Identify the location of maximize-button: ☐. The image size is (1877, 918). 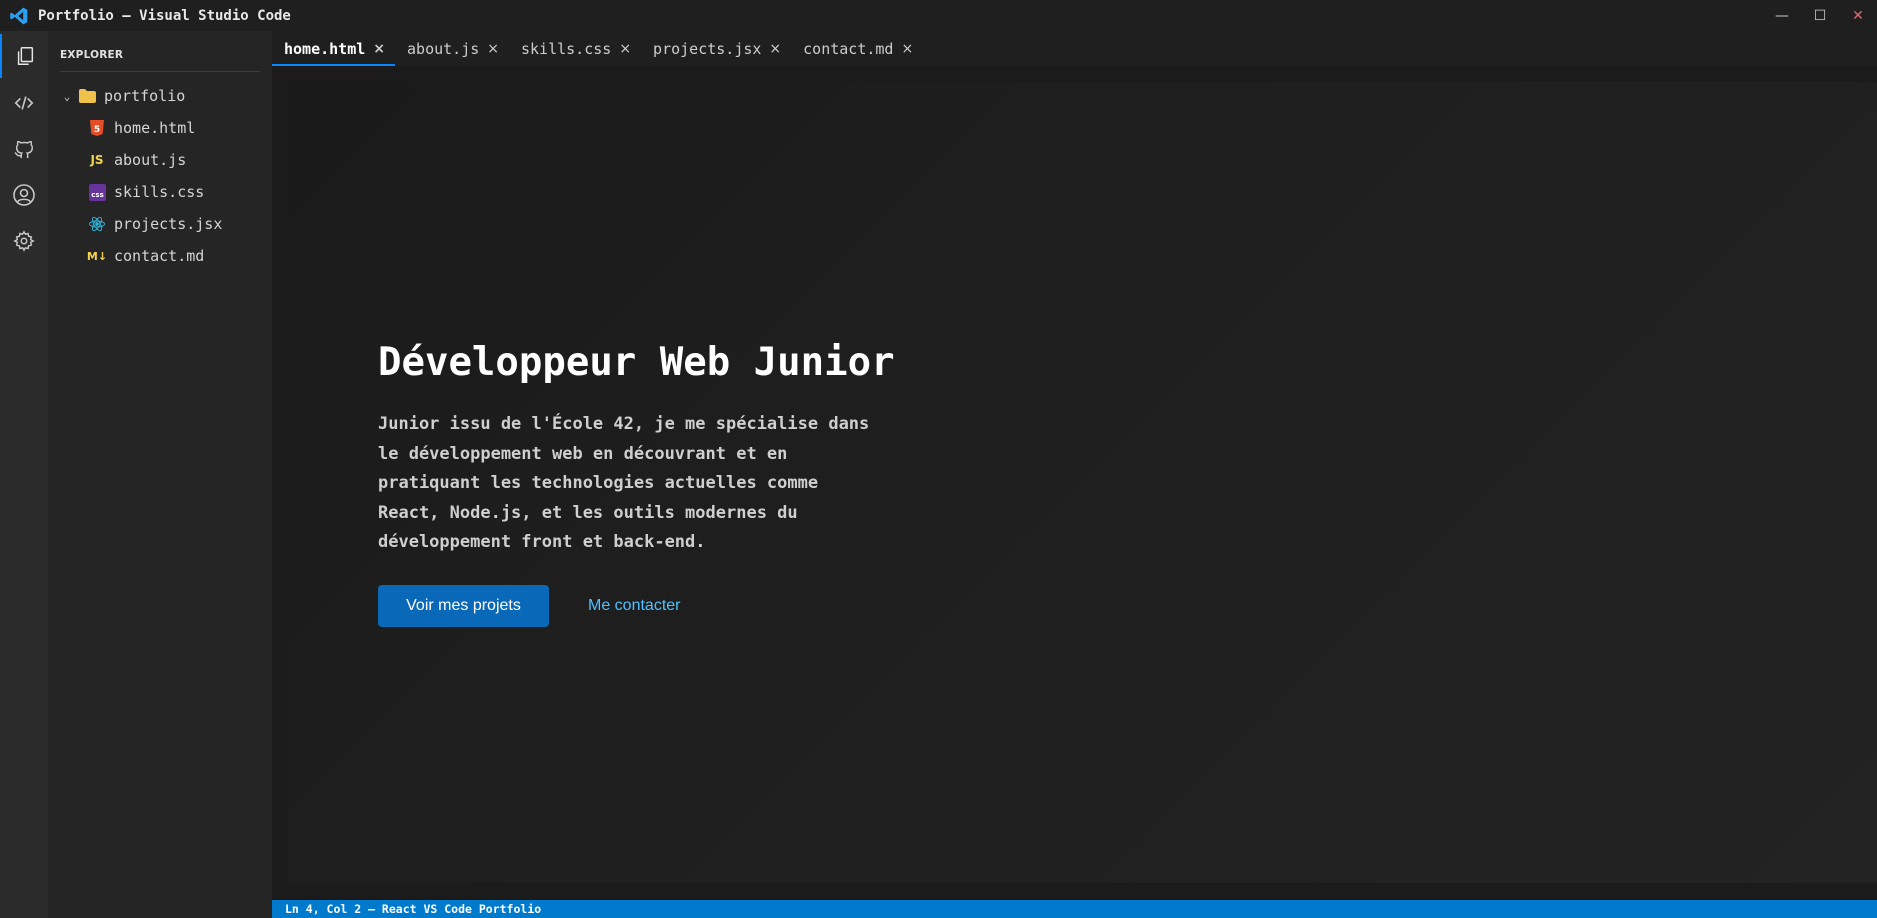
(1820, 15).